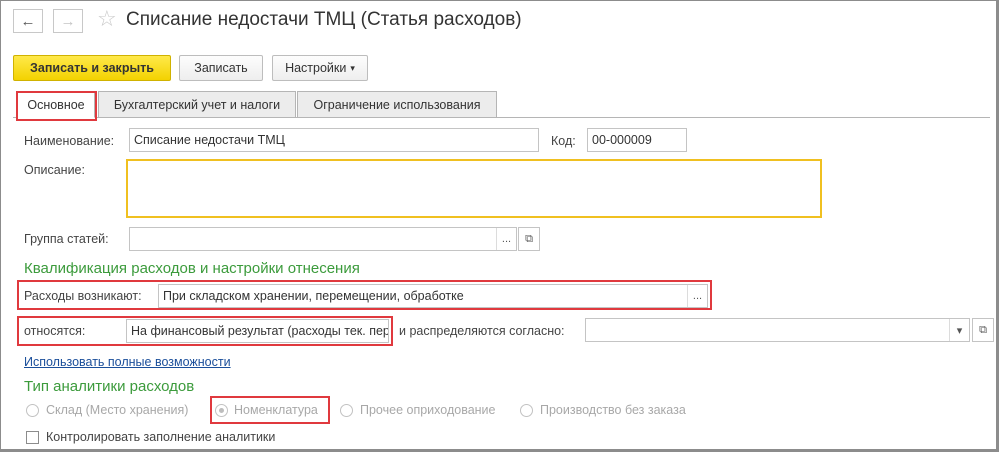 This screenshot has height=452, width=999. What do you see at coordinates (54, 170) in the screenshot?
I see `description-label: Описание:` at bounding box center [54, 170].